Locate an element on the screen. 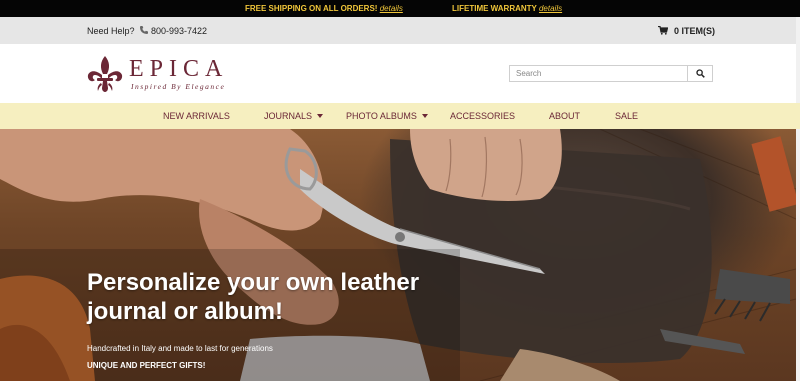  site-logo: EPICA Inspired By Elegance is located at coordinates (167, 74).